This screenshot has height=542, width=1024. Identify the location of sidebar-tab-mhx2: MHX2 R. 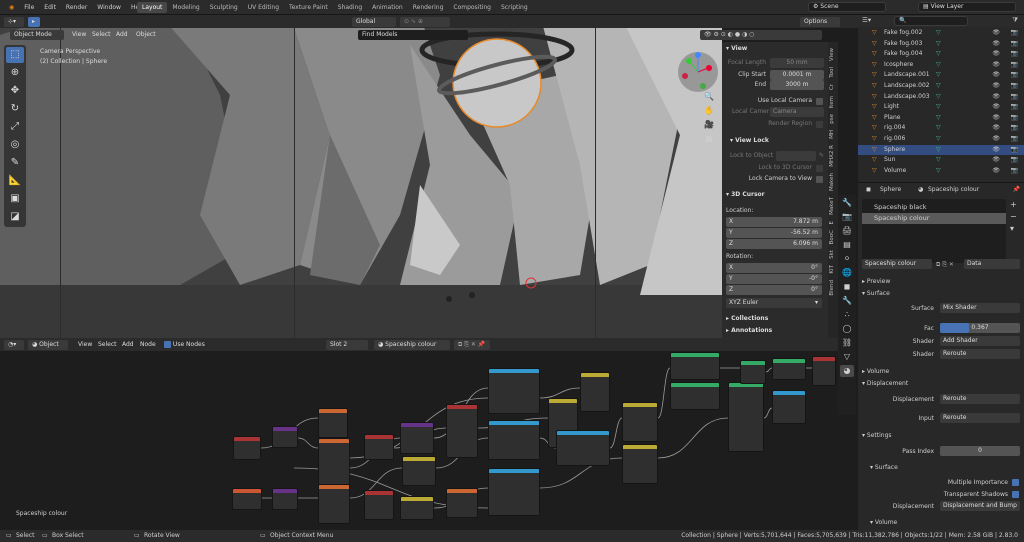
(832, 156).